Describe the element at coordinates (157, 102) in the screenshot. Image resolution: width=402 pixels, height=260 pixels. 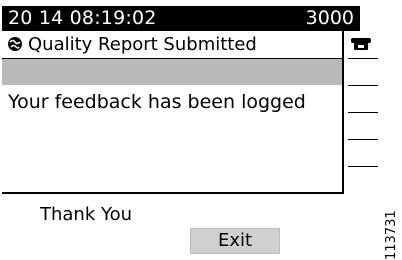
I see `feedback-message: Your feedback has been logged` at that location.